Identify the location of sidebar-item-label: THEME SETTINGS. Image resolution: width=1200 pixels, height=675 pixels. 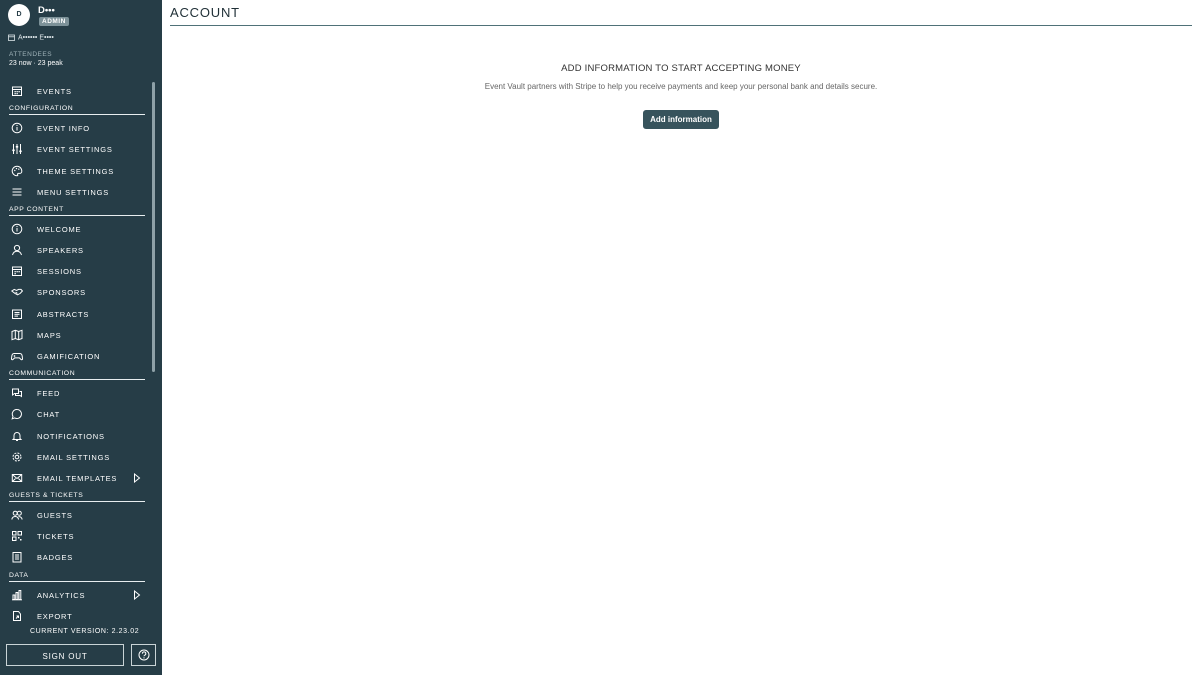
(76, 171).